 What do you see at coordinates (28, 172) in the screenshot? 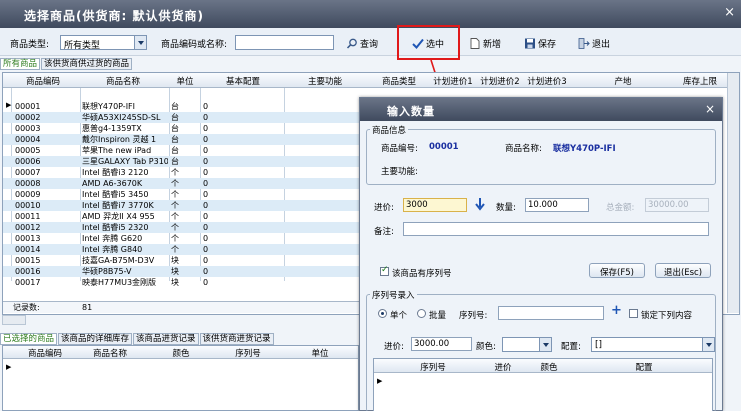
I see `table-cell: 00007` at bounding box center [28, 172].